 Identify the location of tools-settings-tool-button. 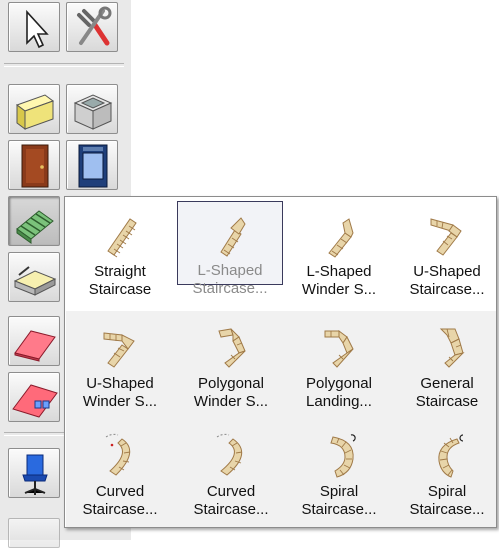
(92, 27).